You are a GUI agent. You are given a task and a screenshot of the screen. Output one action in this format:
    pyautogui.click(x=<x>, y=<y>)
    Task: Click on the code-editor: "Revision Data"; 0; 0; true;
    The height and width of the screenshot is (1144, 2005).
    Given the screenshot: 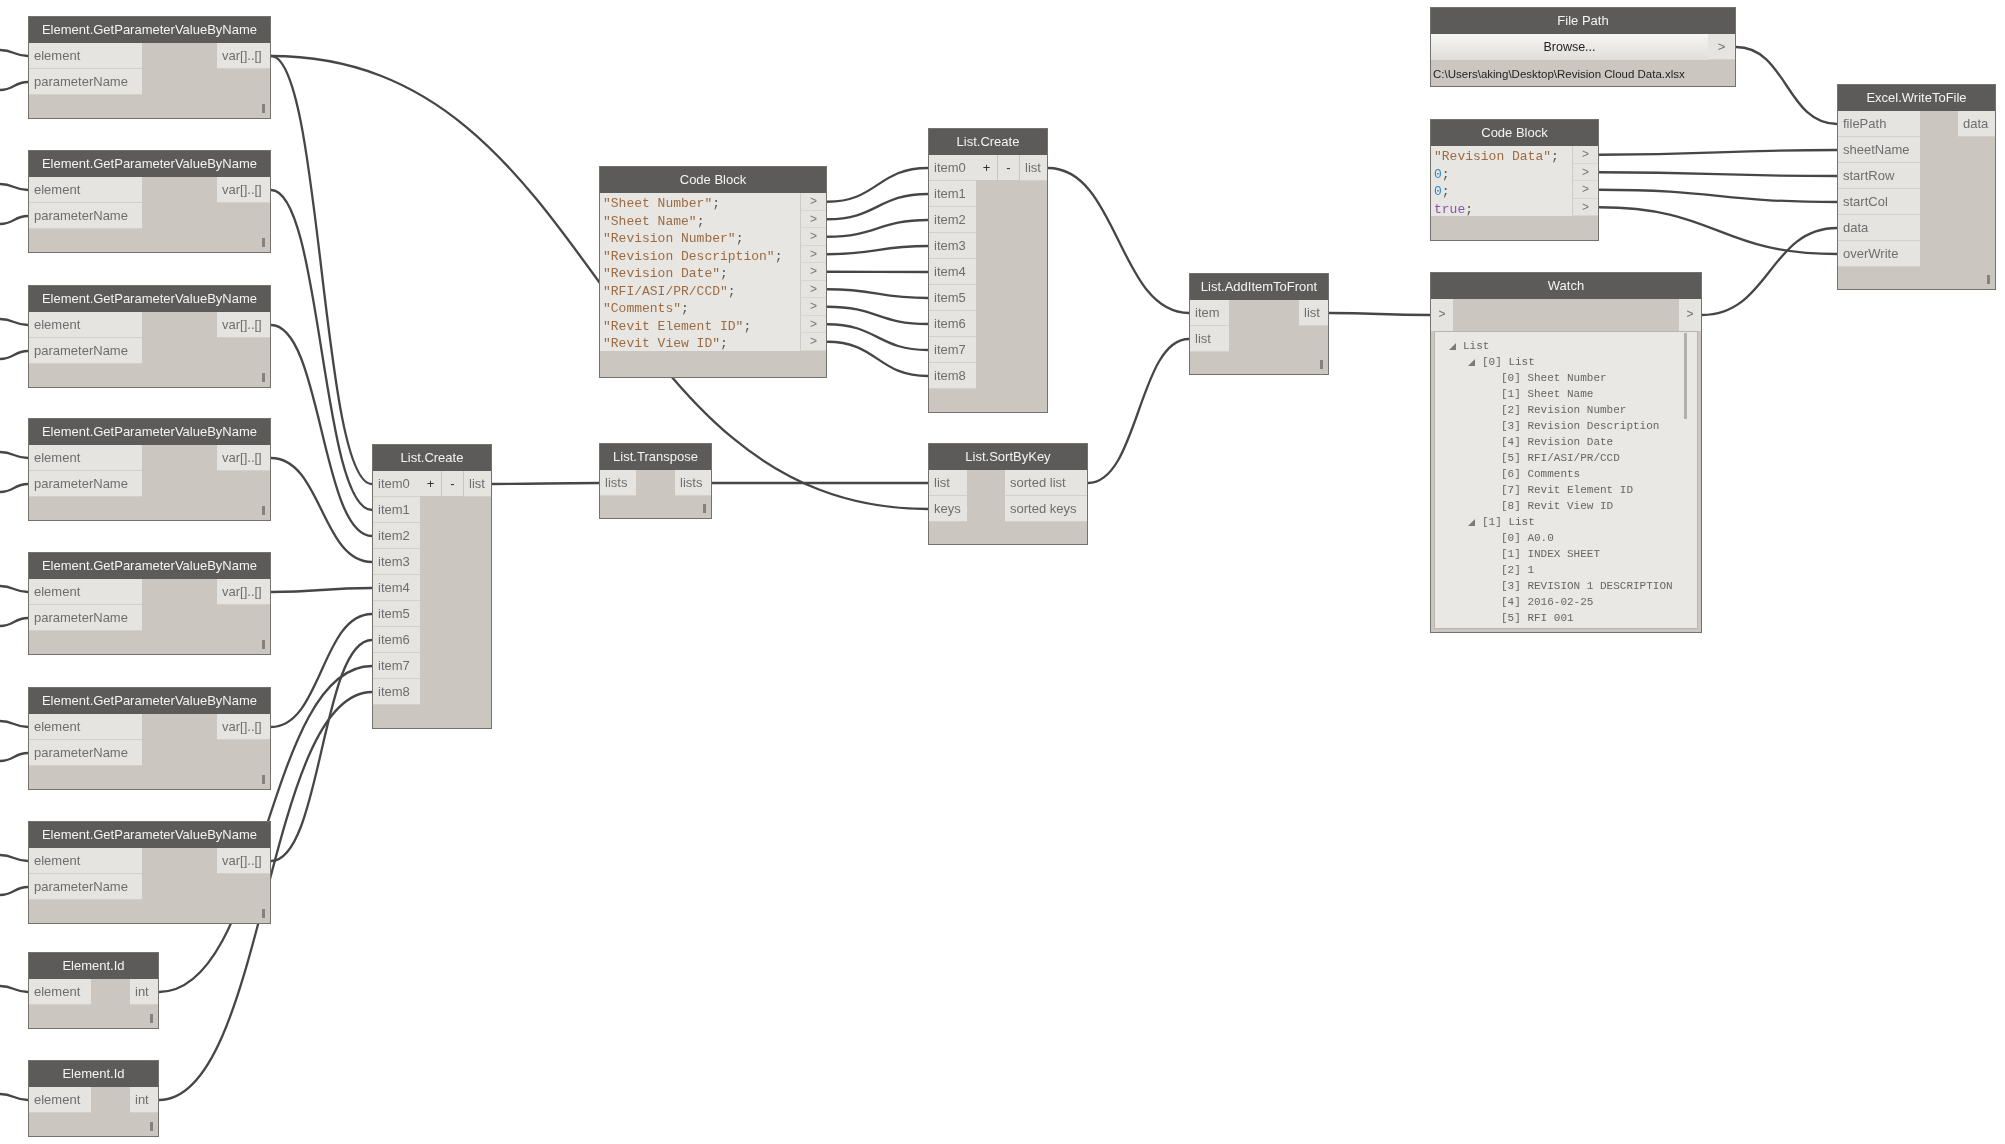 What is the action you would take?
    pyautogui.click(x=1501, y=181)
    